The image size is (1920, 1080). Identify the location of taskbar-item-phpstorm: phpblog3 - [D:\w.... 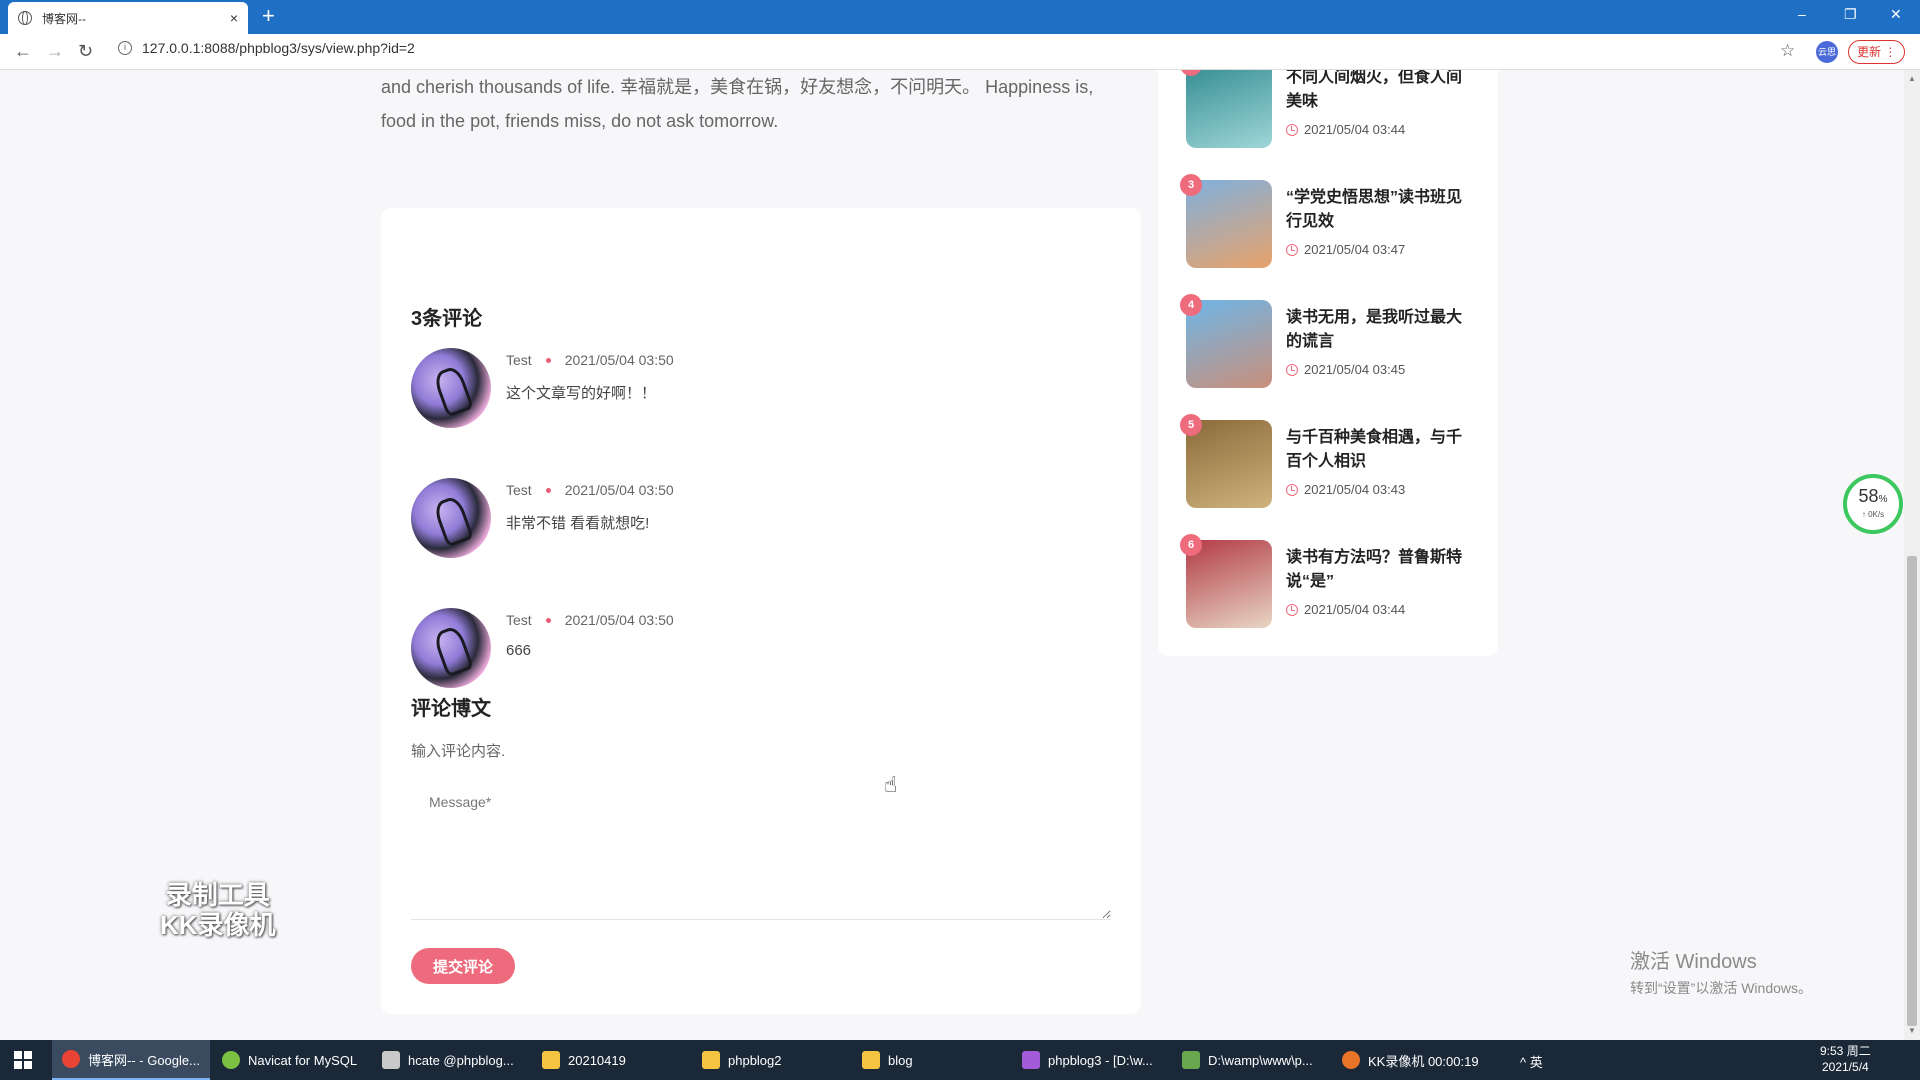
(1091, 1060).